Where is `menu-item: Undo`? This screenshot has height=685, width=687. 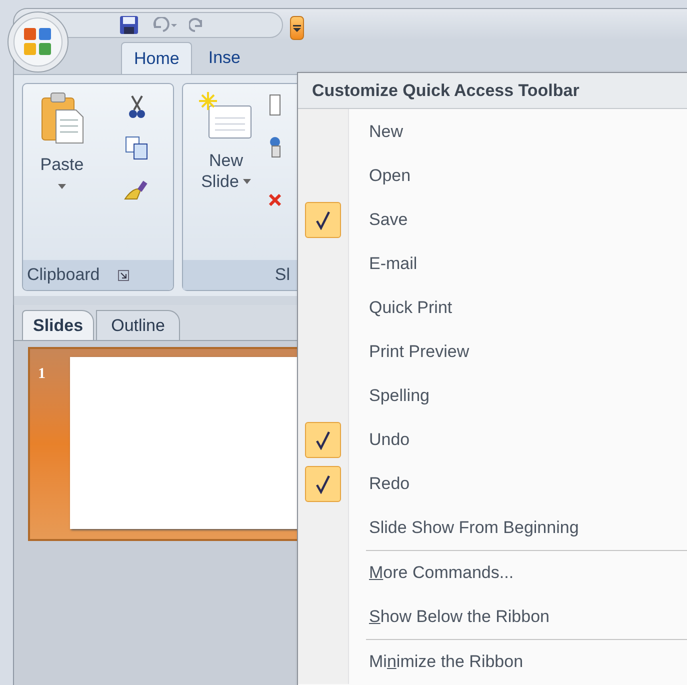
menu-item: Undo is located at coordinates (492, 440).